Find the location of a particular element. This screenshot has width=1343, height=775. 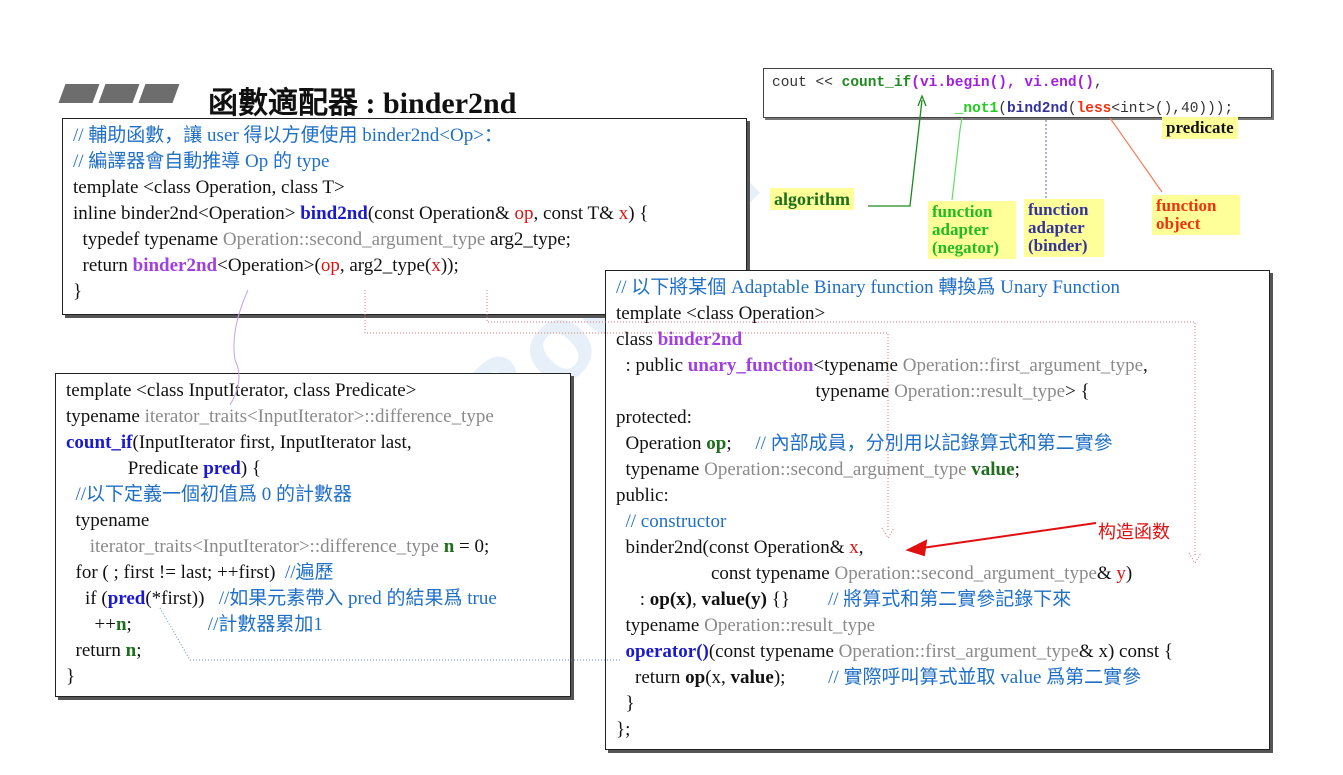

code-token: , const T& is located at coordinates (576, 213).